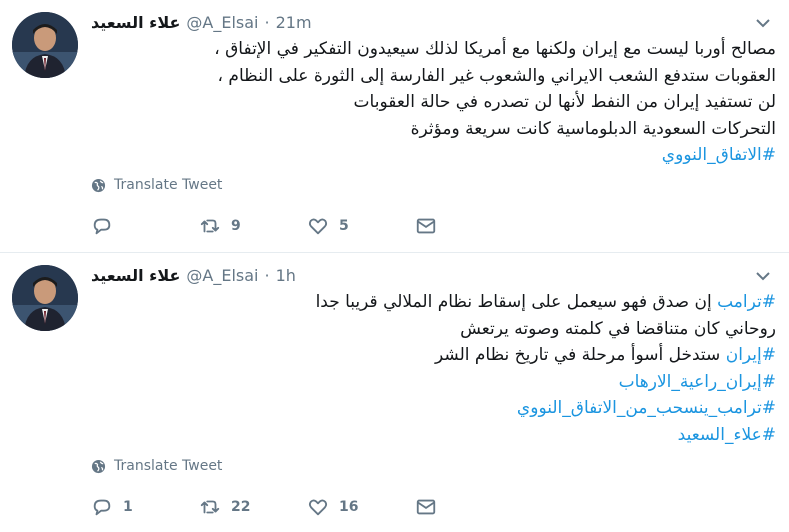  Describe the element at coordinates (294, 22) in the screenshot. I see `timestamp: 21m` at that location.